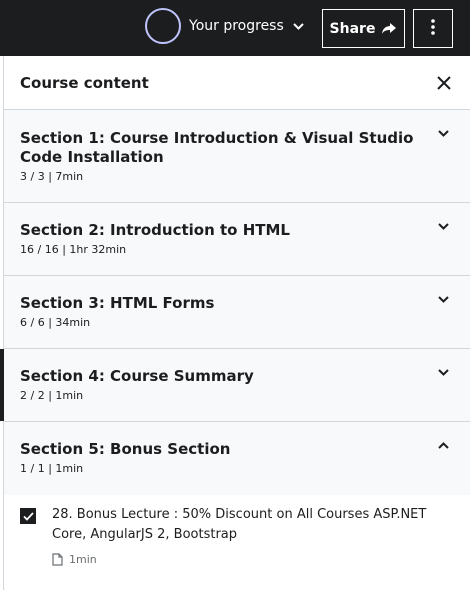  I want to click on close-icon, so click(444, 82).